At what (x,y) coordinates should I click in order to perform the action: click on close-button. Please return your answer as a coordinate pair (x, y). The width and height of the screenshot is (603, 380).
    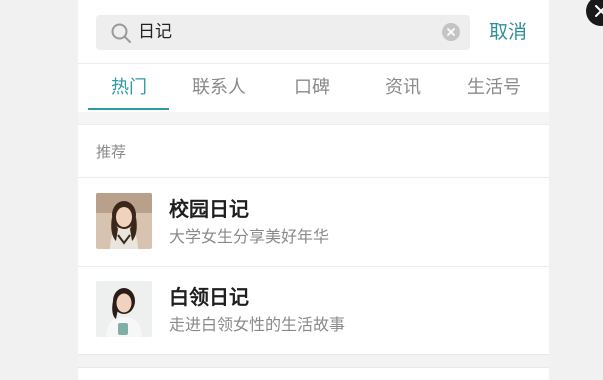
    Looking at the image, I should click on (594, 13).